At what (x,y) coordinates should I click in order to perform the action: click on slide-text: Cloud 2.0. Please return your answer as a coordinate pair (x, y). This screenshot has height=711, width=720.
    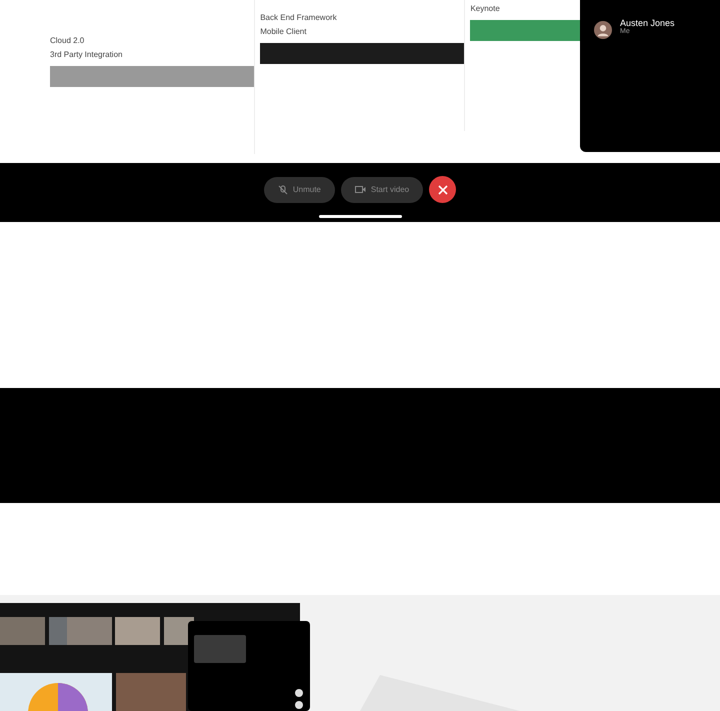
    Looking at the image, I should click on (68, 41).